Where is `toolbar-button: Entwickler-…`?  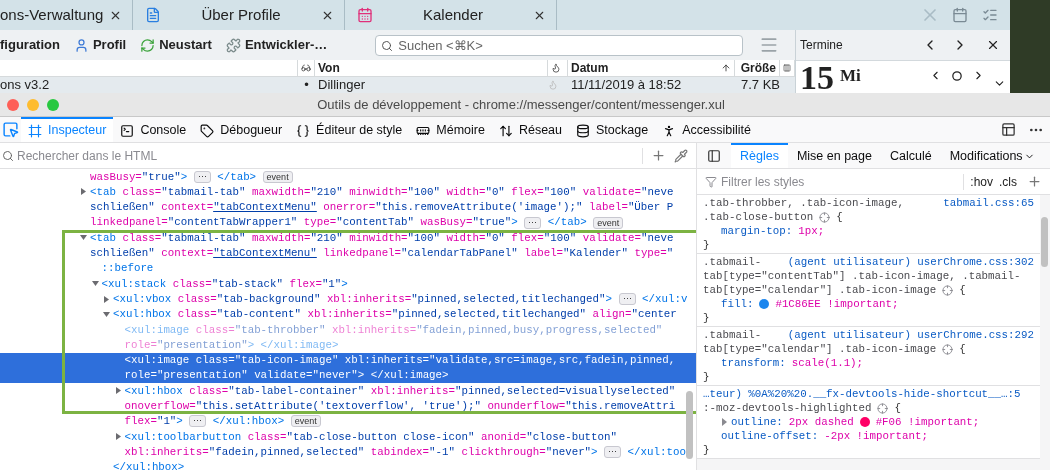 toolbar-button: Entwickler-… is located at coordinates (276, 45).